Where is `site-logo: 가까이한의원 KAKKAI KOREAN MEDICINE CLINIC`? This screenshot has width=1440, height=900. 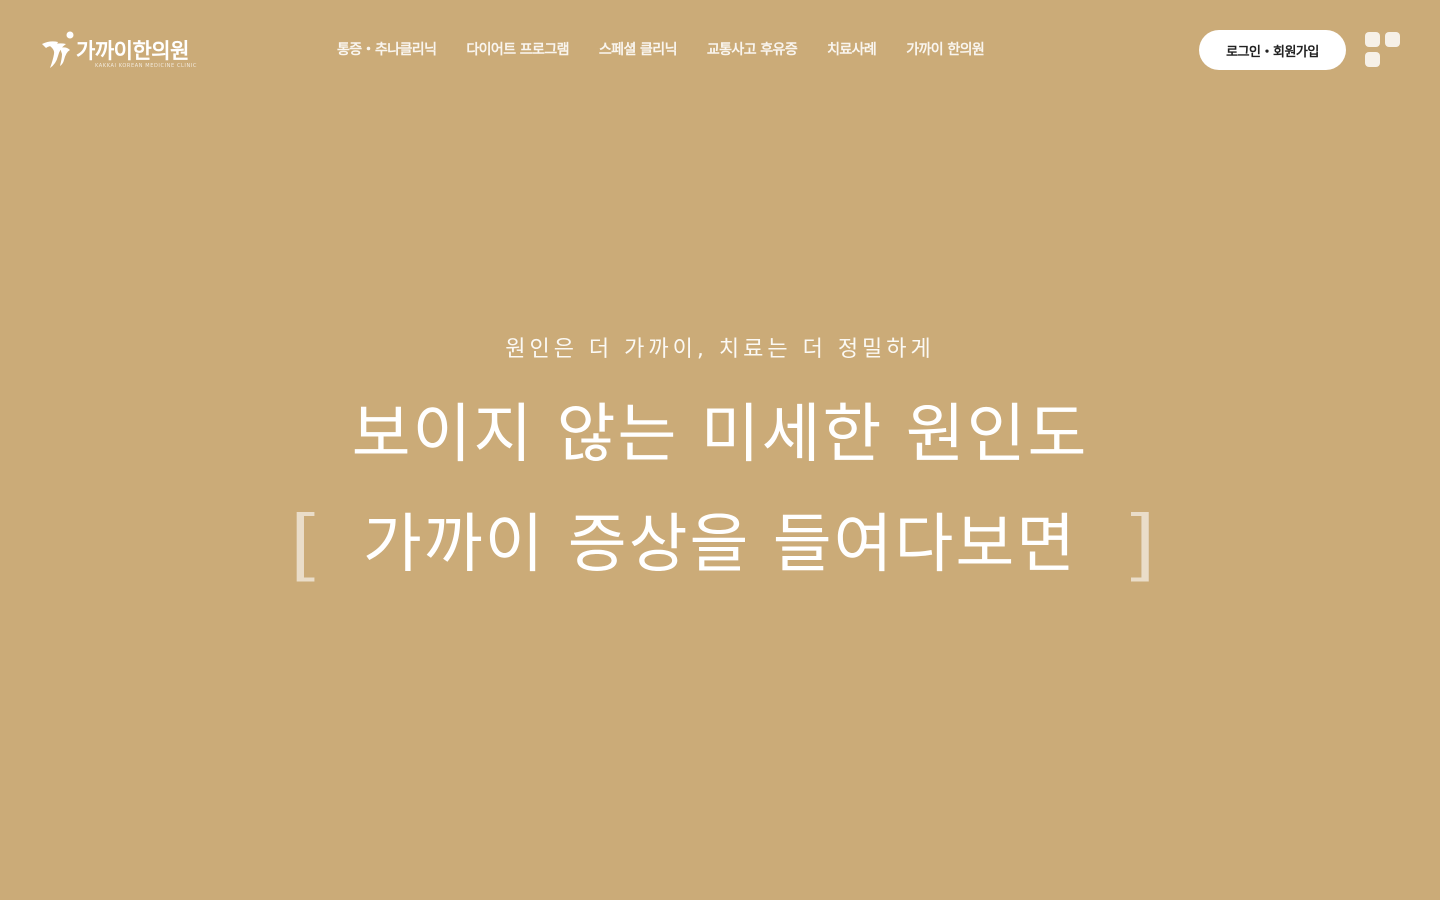
site-logo: 가까이한의원 KAKKAI KOREAN MEDICINE CLINIC is located at coordinates (130, 51).